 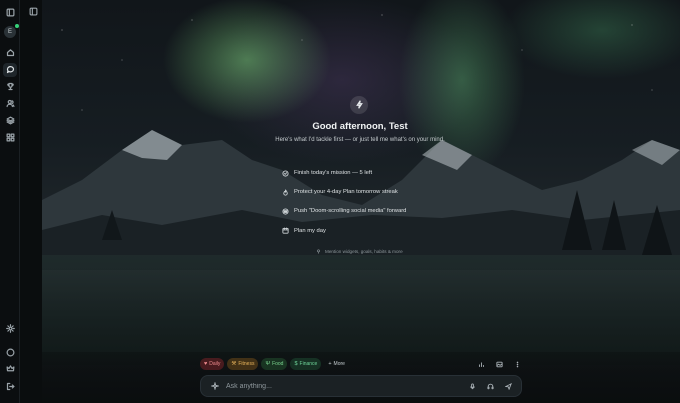 I want to click on user-avatar-initial: E, so click(x=9, y=32).